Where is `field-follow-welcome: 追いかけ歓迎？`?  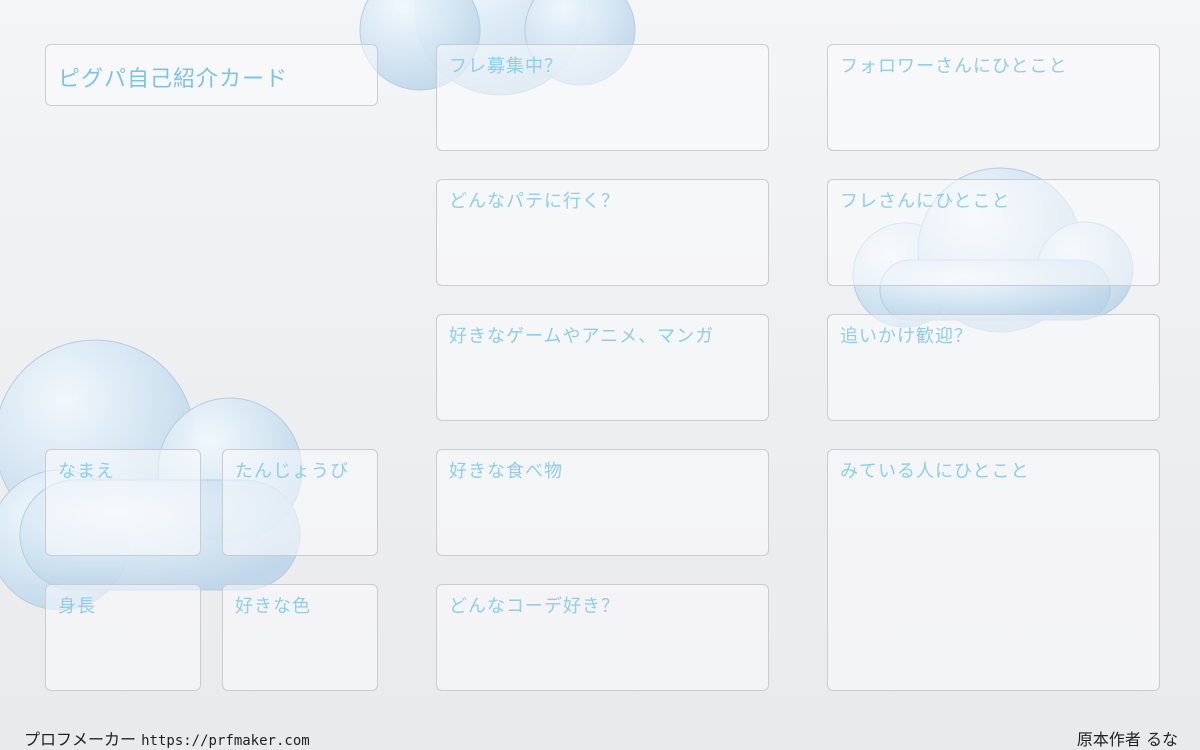 field-follow-welcome: 追いかけ歓迎？ is located at coordinates (993, 367).